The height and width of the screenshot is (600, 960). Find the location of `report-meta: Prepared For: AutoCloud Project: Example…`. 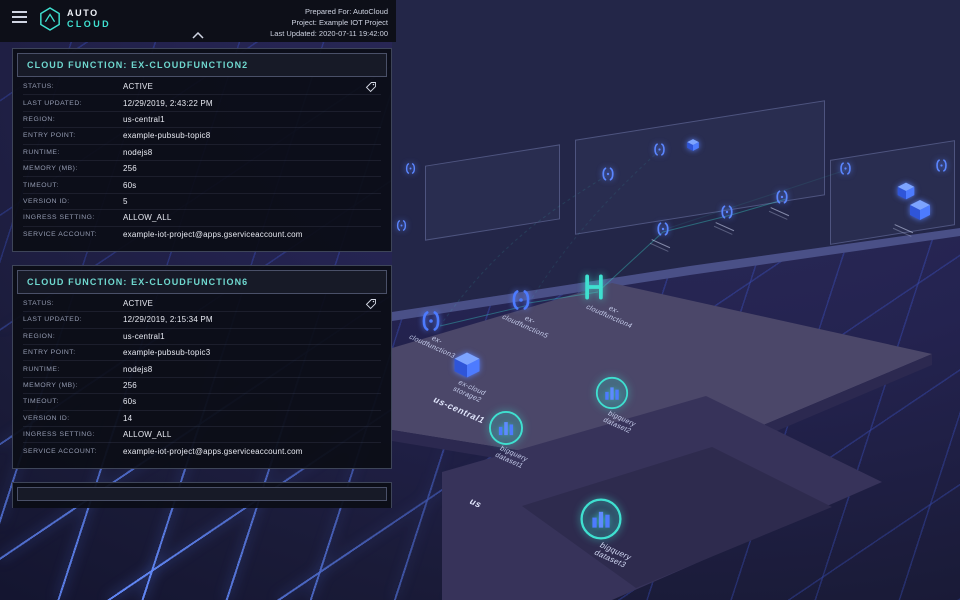

report-meta: Prepared For: AutoCloud Project: Example… is located at coordinates (329, 22).